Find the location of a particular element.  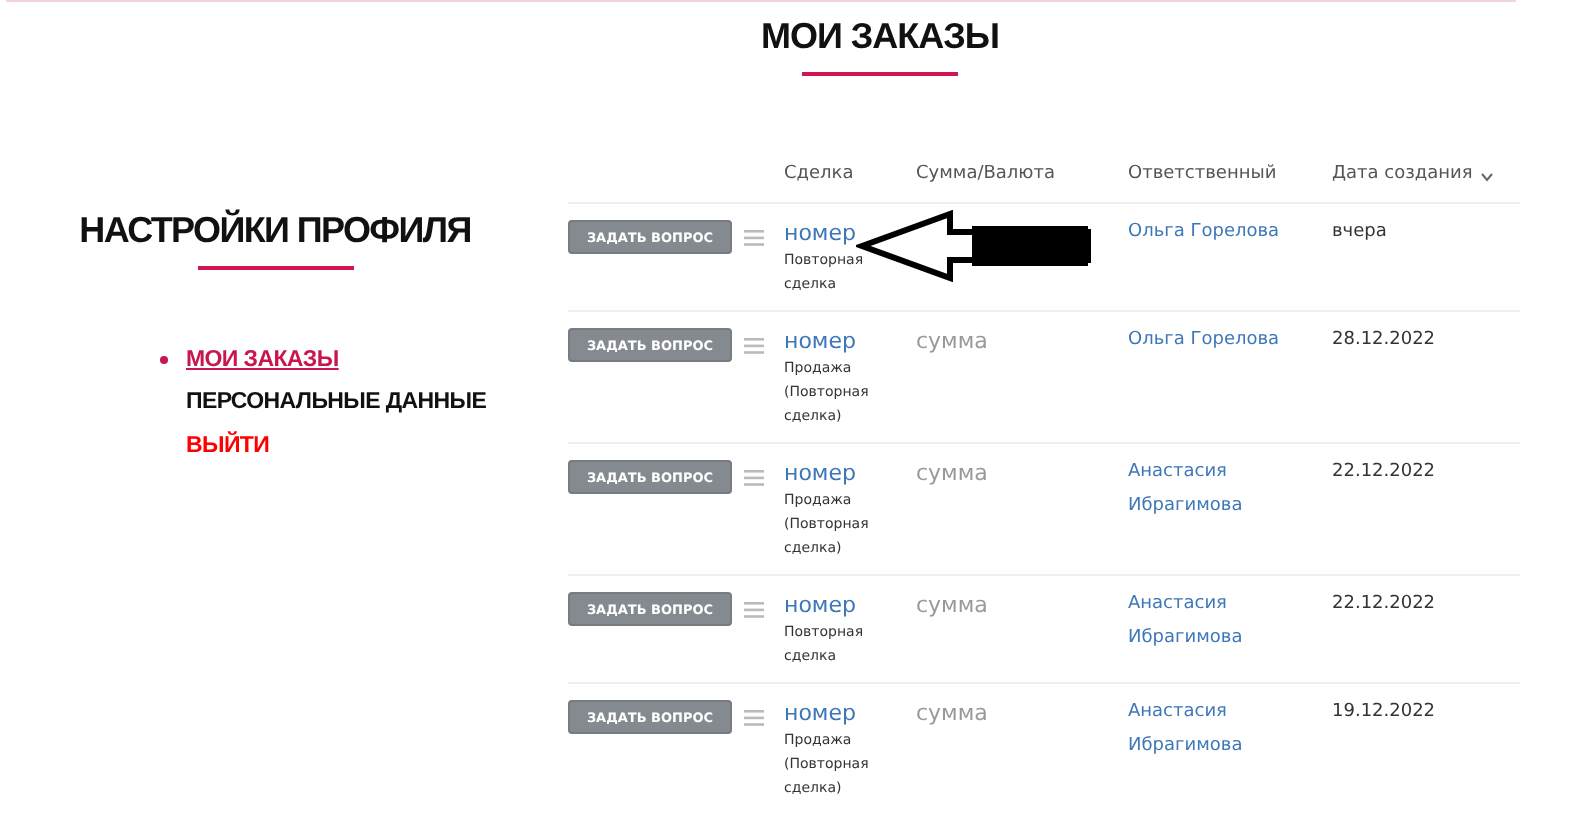

caret-icon is located at coordinates (1487, 177).